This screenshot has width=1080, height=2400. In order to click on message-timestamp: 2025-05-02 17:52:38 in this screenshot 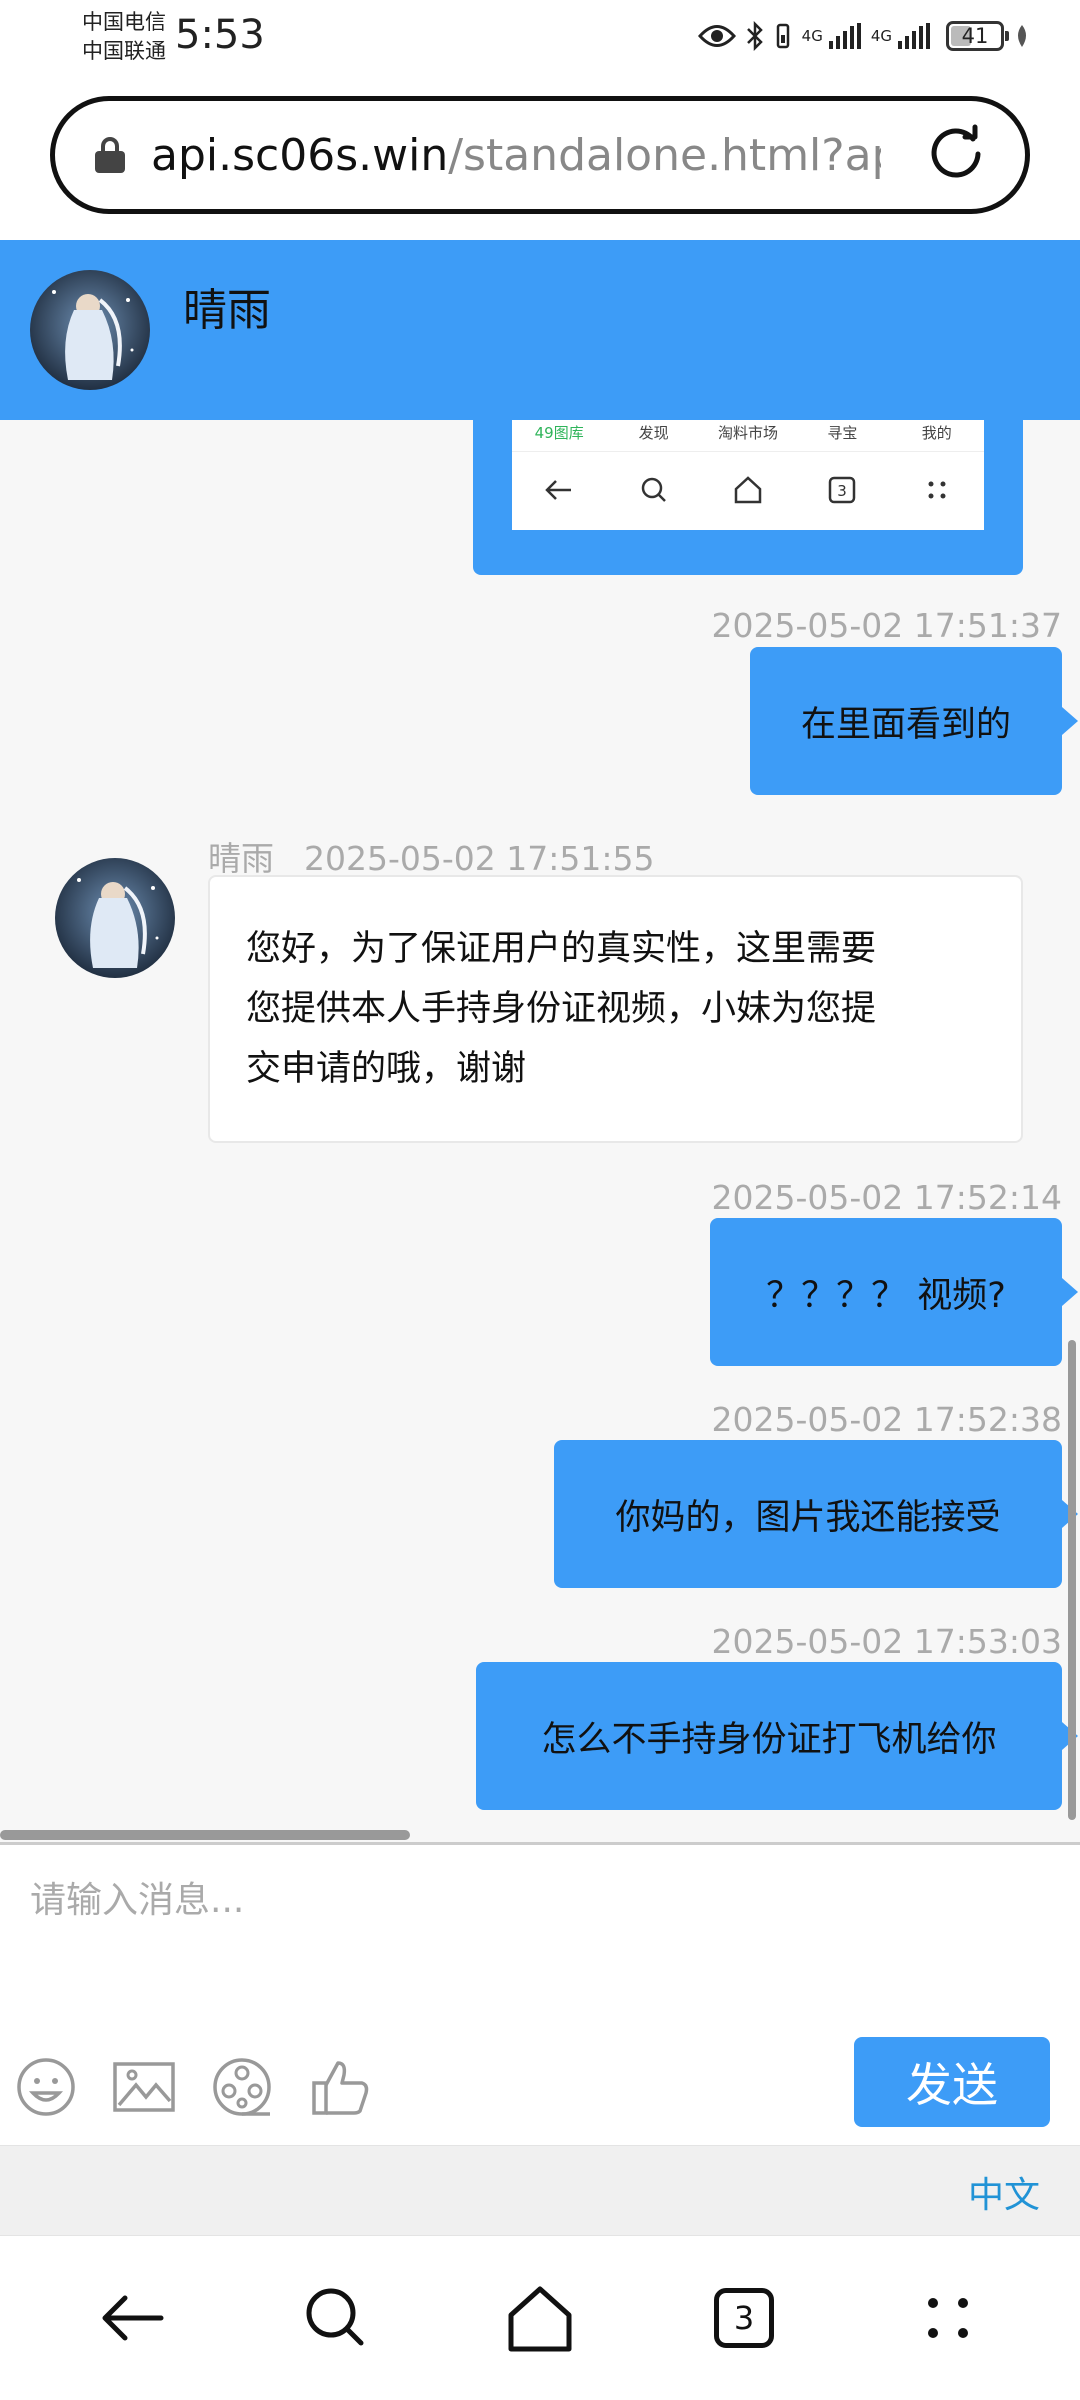, I will do `click(886, 1419)`.